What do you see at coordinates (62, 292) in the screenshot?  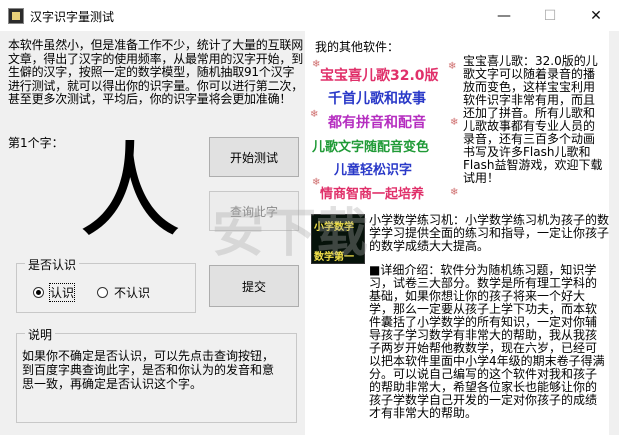 I see `radio-recognize-label: 认识` at bounding box center [62, 292].